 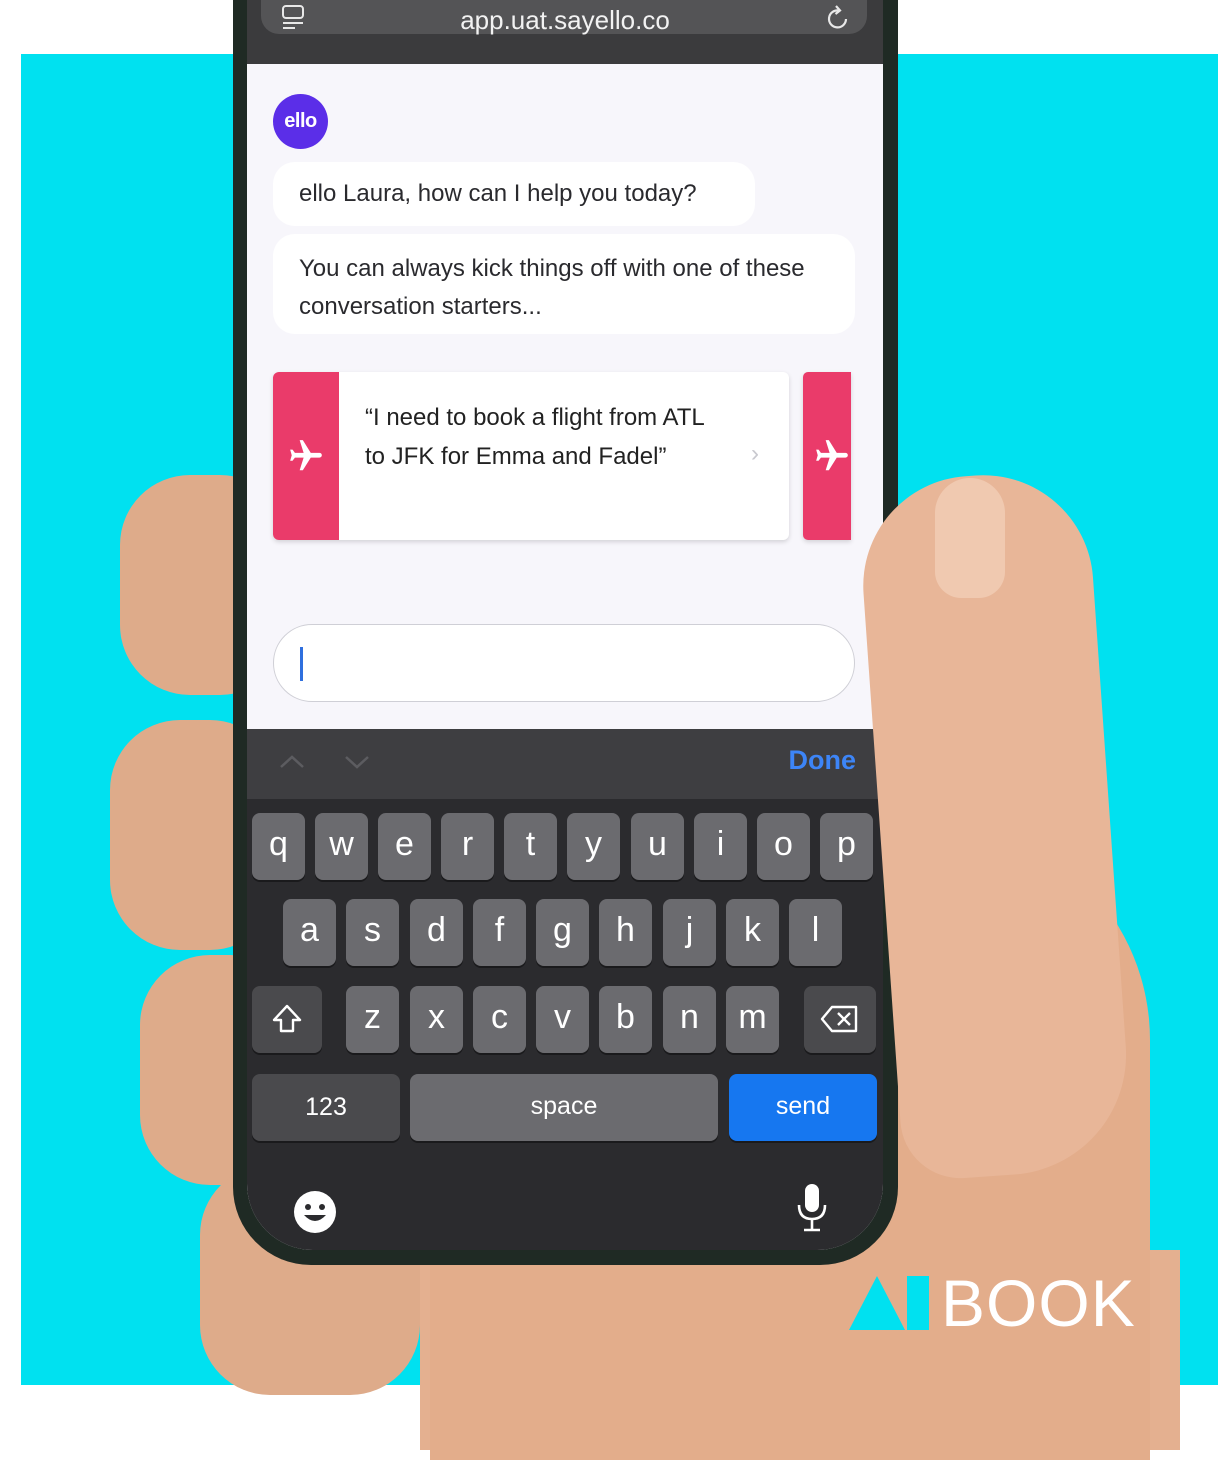 What do you see at coordinates (514, 194) in the screenshot?
I see `greeting-bubble: ello Laura, how can I help you today?` at bounding box center [514, 194].